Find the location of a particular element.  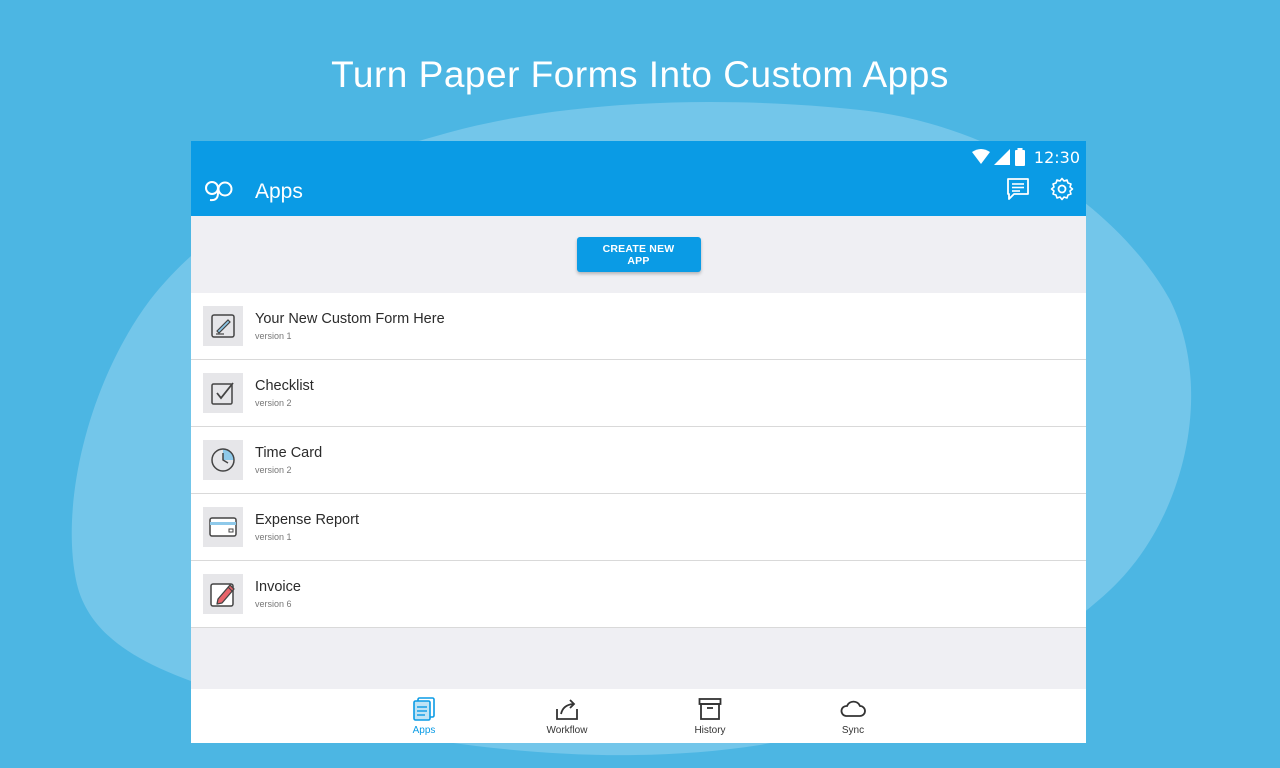

messages-icon is located at coordinates (1018, 189).